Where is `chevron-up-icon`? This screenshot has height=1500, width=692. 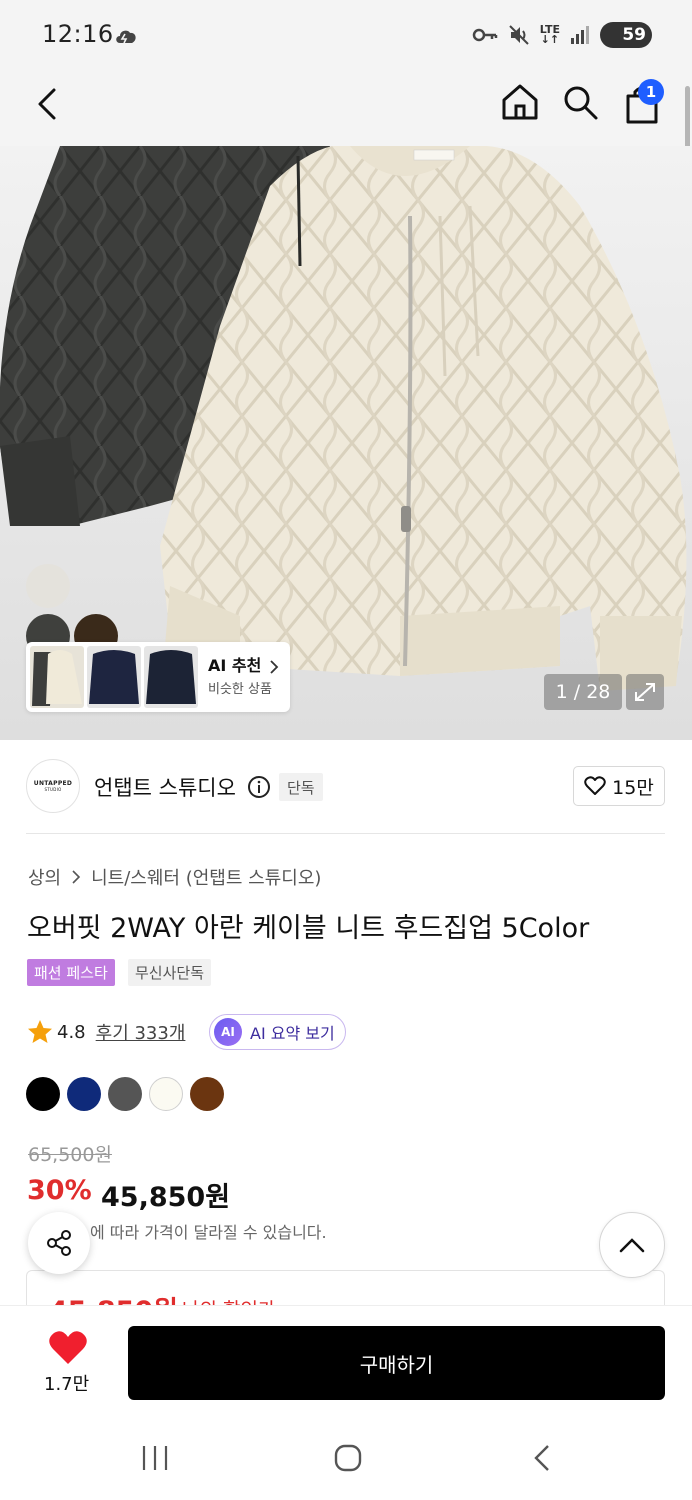
chevron-up-icon is located at coordinates (632, 1245).